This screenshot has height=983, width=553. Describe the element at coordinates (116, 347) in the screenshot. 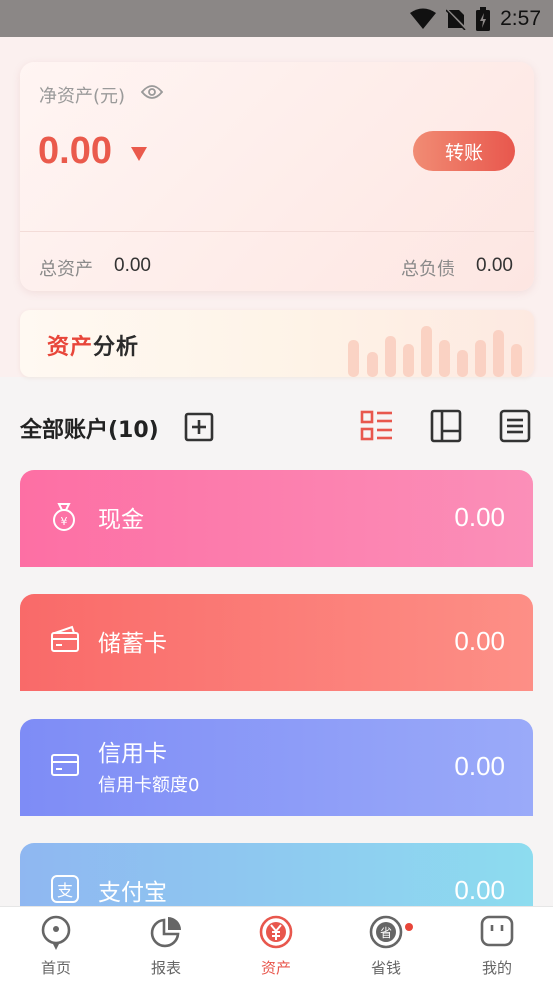

I see `asset-analysis-title-part2: 分析` at that location.